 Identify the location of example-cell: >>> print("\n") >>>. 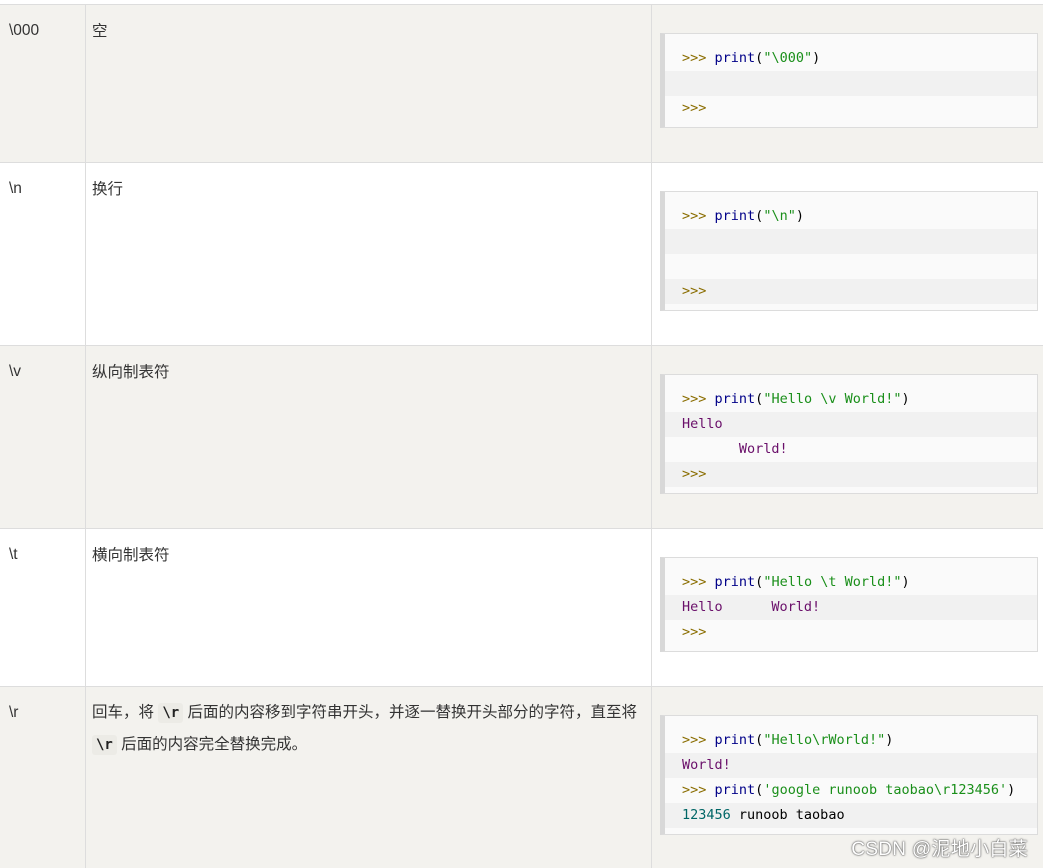
(847, 254).